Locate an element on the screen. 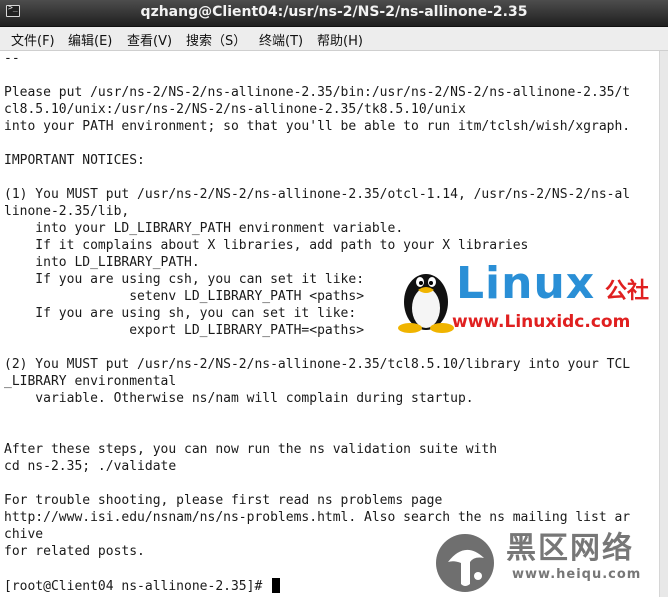  watermark-brand-suffix: 公社 is located at coordinates (627, 291).